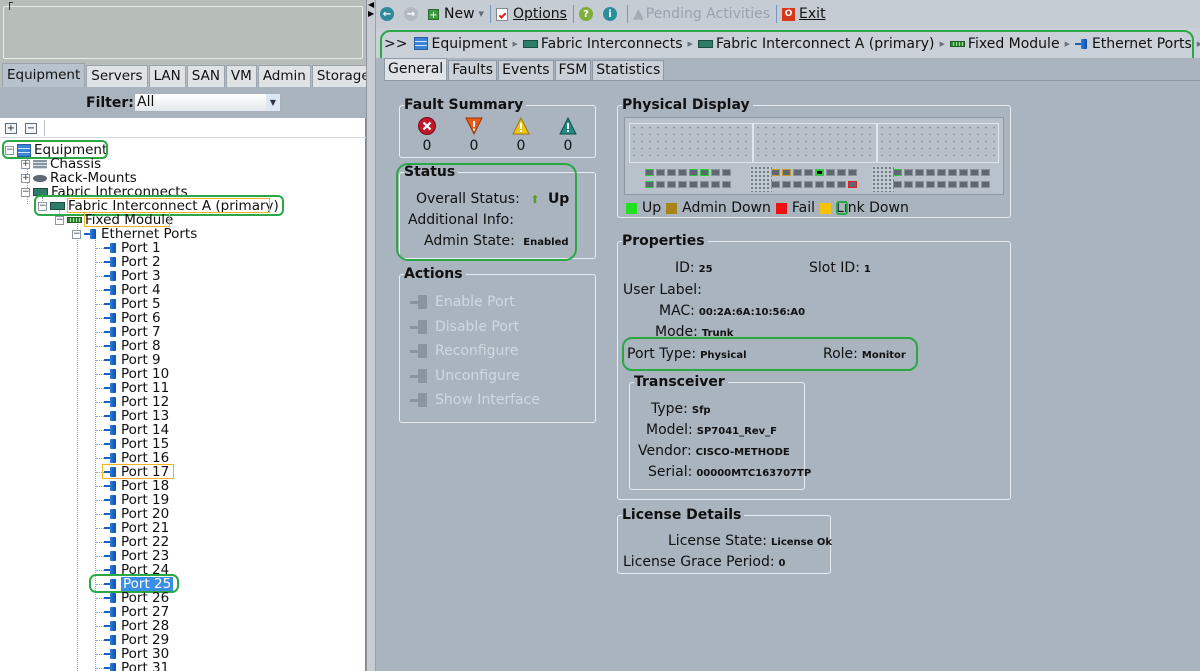 Image resolution: width=1200 pixels, height=671 pixels. What do you see at coordinates (474, 126) in the screenshot?
I see `major-fault-icon` at bounding box center [474, 126].